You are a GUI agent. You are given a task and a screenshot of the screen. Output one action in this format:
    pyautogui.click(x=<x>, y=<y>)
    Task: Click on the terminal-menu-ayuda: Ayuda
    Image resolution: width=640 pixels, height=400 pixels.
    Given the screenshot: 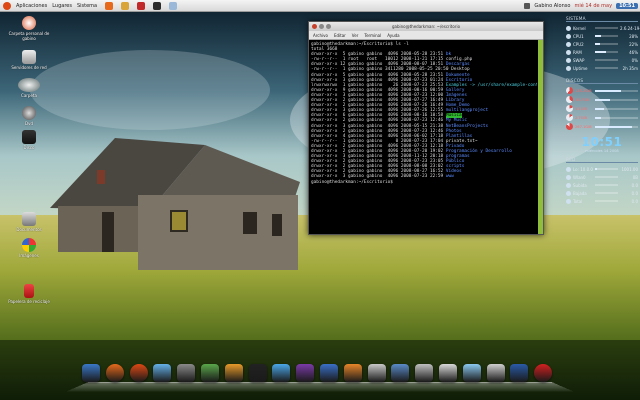 What is the action you would take?
    pyautogui.click(x=393, y=35)
    